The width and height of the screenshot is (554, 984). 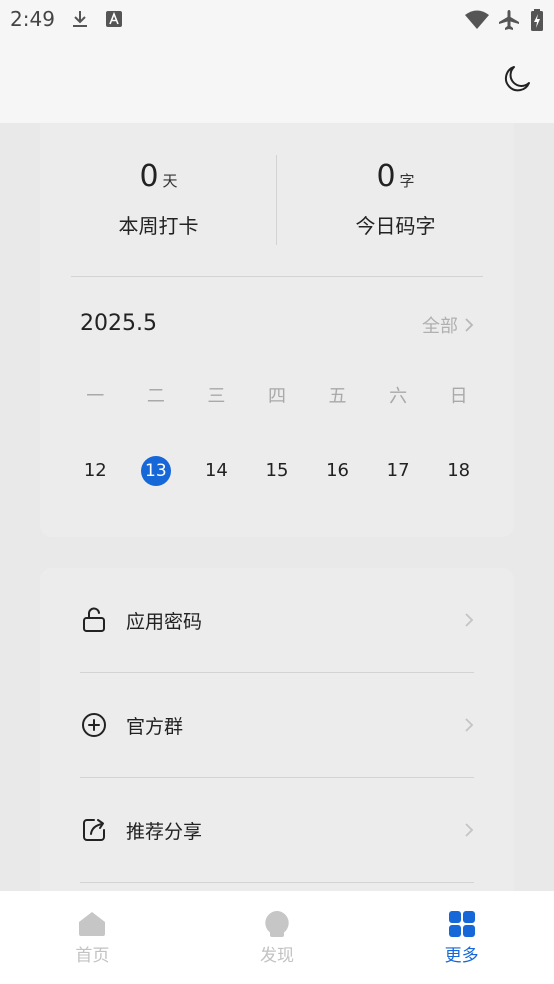 What do you see at coordinates (94, 830) in the screenshot?
I see `share-icon` at bounding box center [94, 830].